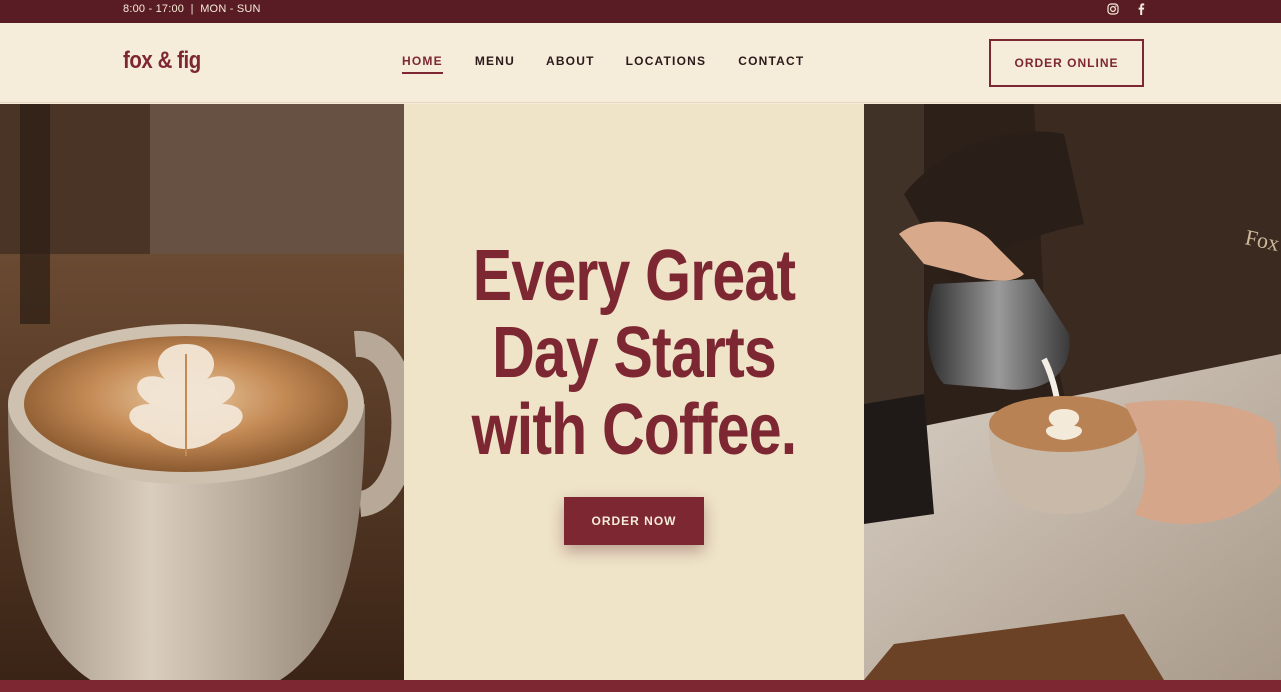 Image resolution: width=1281 pixels, height=692 pixels. What do you see at coordinates (640, 11) in the screenshot?
I see `top-info-bar: 8:00 - 17:00 | MON - SUN` at bounding box center [640, 11].